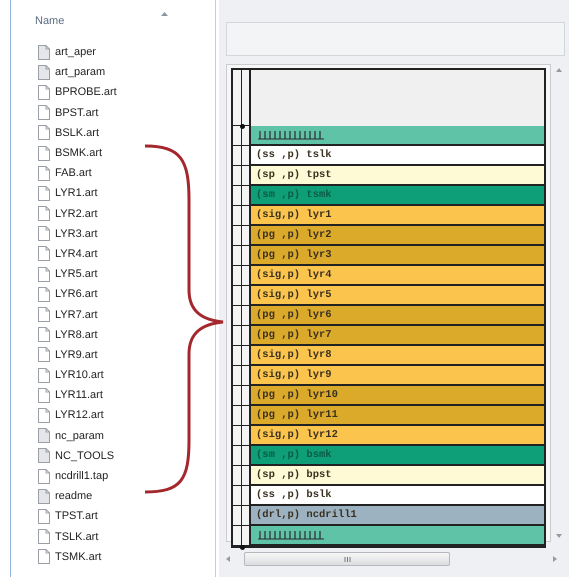  Describe the element at coordinates (79, 395) in the screenshot. I see `file-name: LYR11.art` at that location.